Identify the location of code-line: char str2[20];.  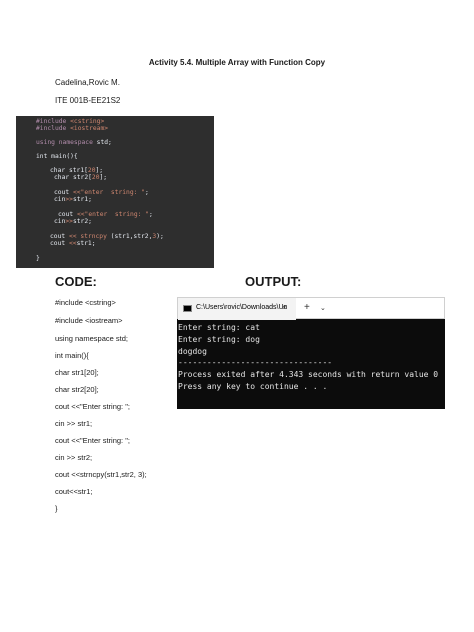
(77, 389).